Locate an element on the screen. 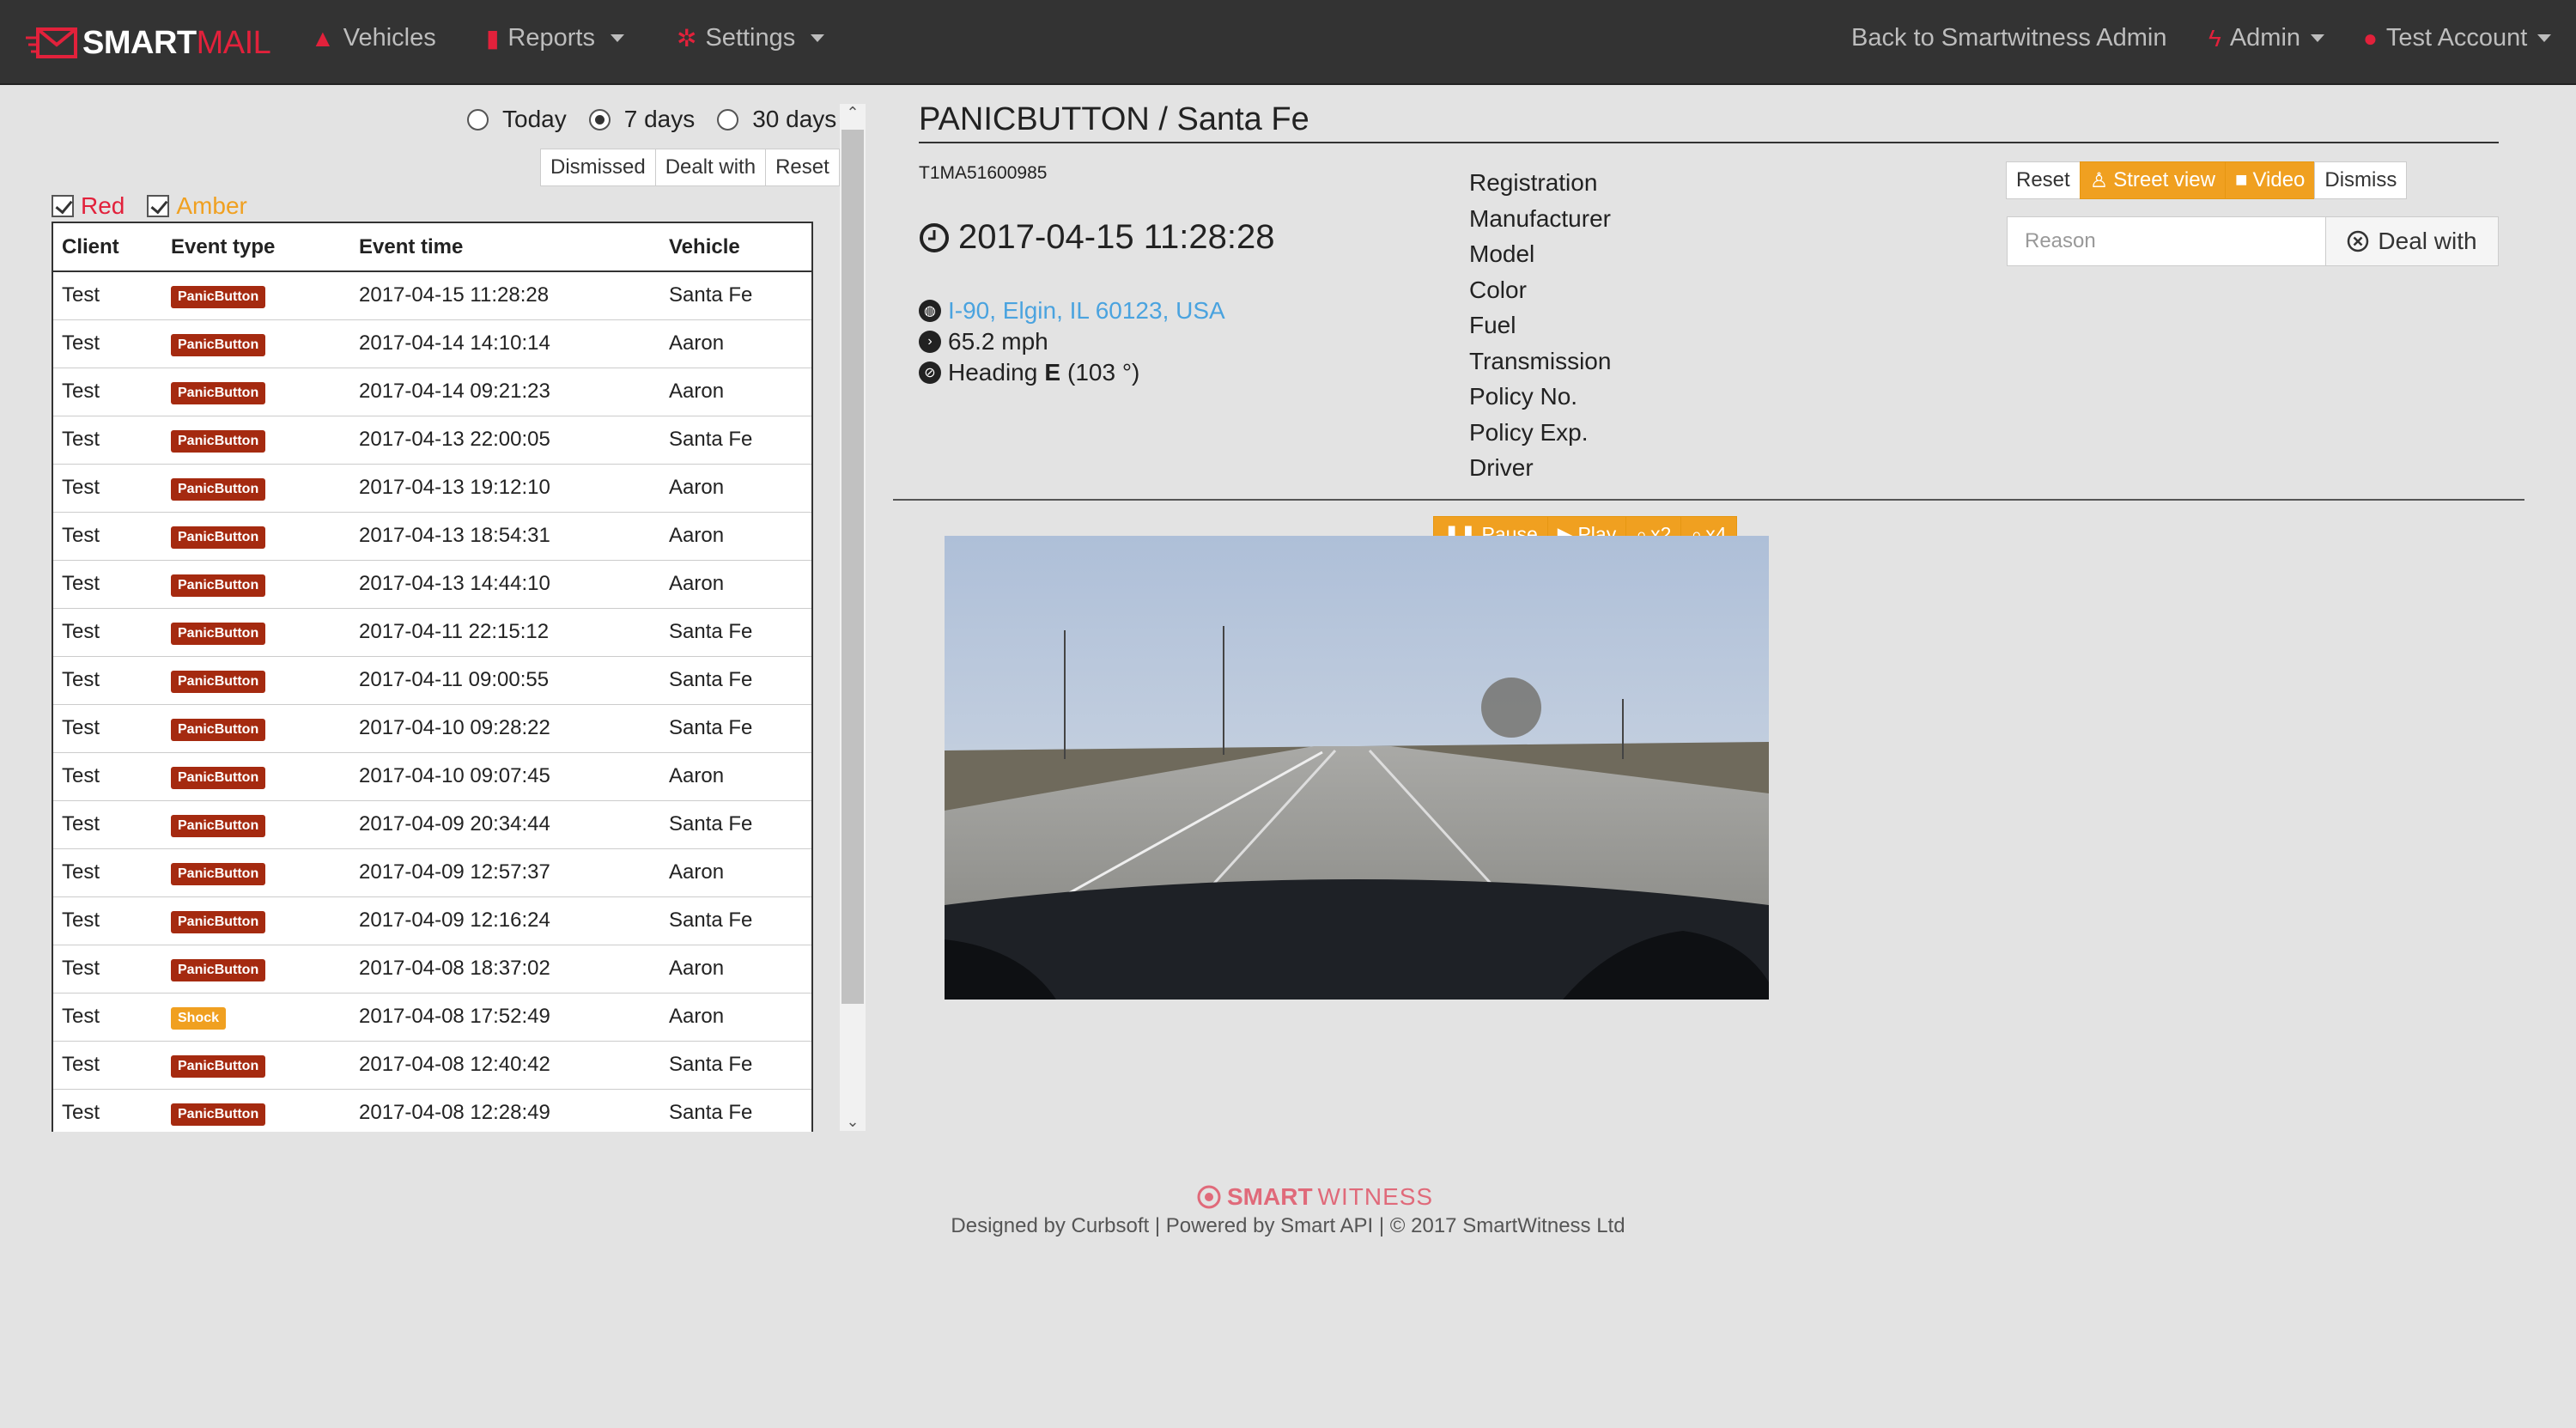 The image size is (2576, 1428). street-view-button: ♙ Street view is located at coordinates (2152, 180).